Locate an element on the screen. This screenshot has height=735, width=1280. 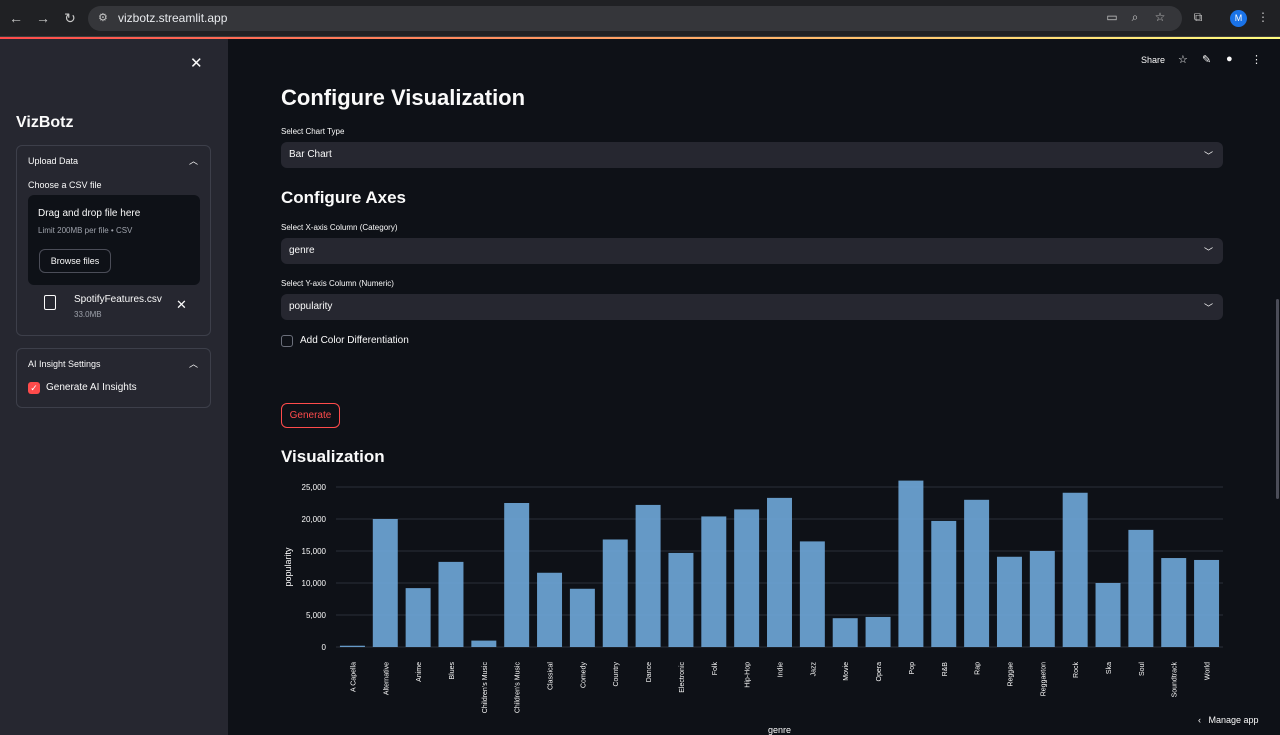
chart-type-value: Bar Chart is located at coordinates (310, 154).